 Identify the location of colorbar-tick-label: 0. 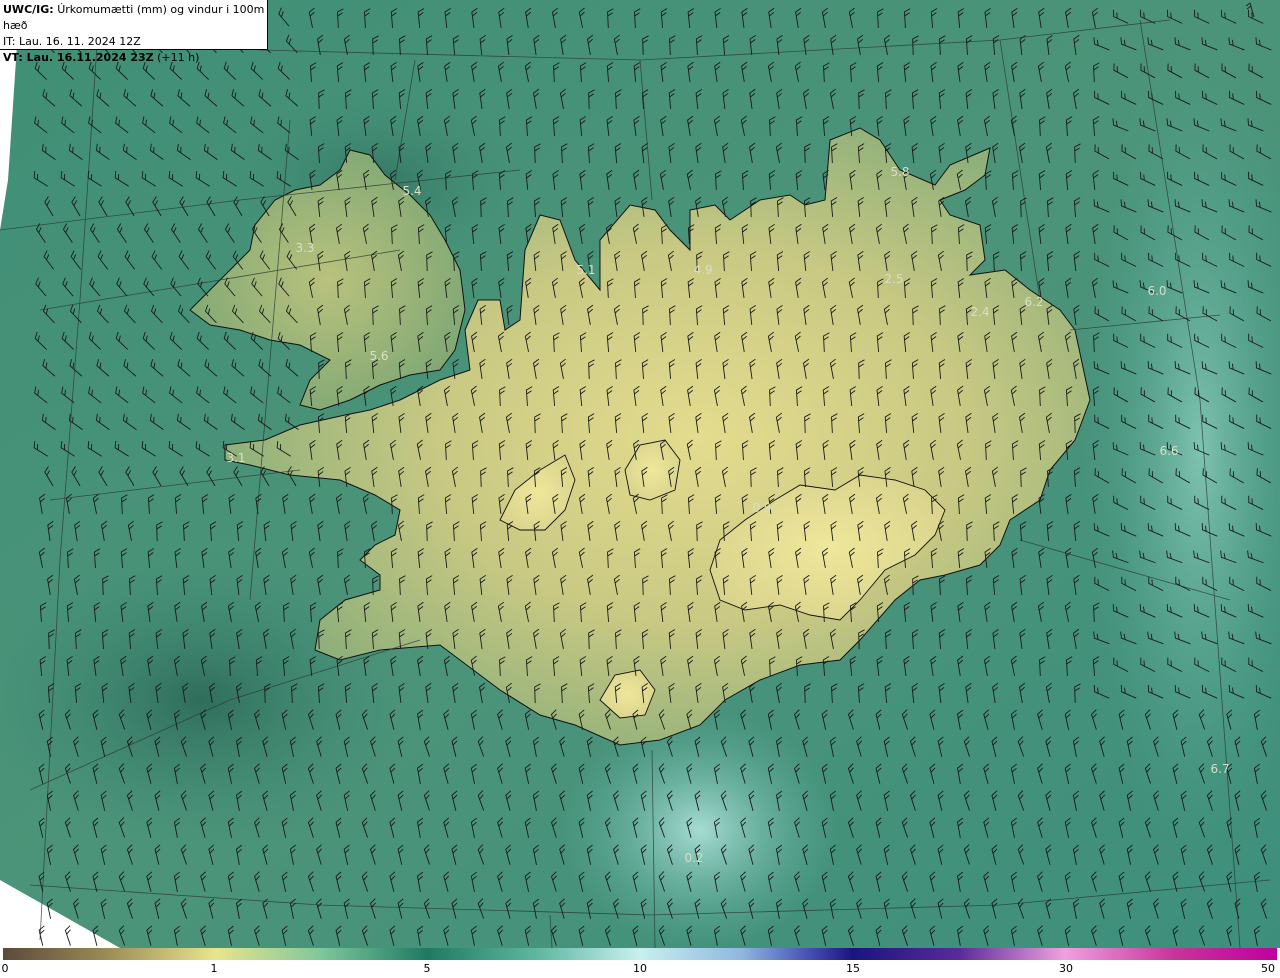
(5, 968).